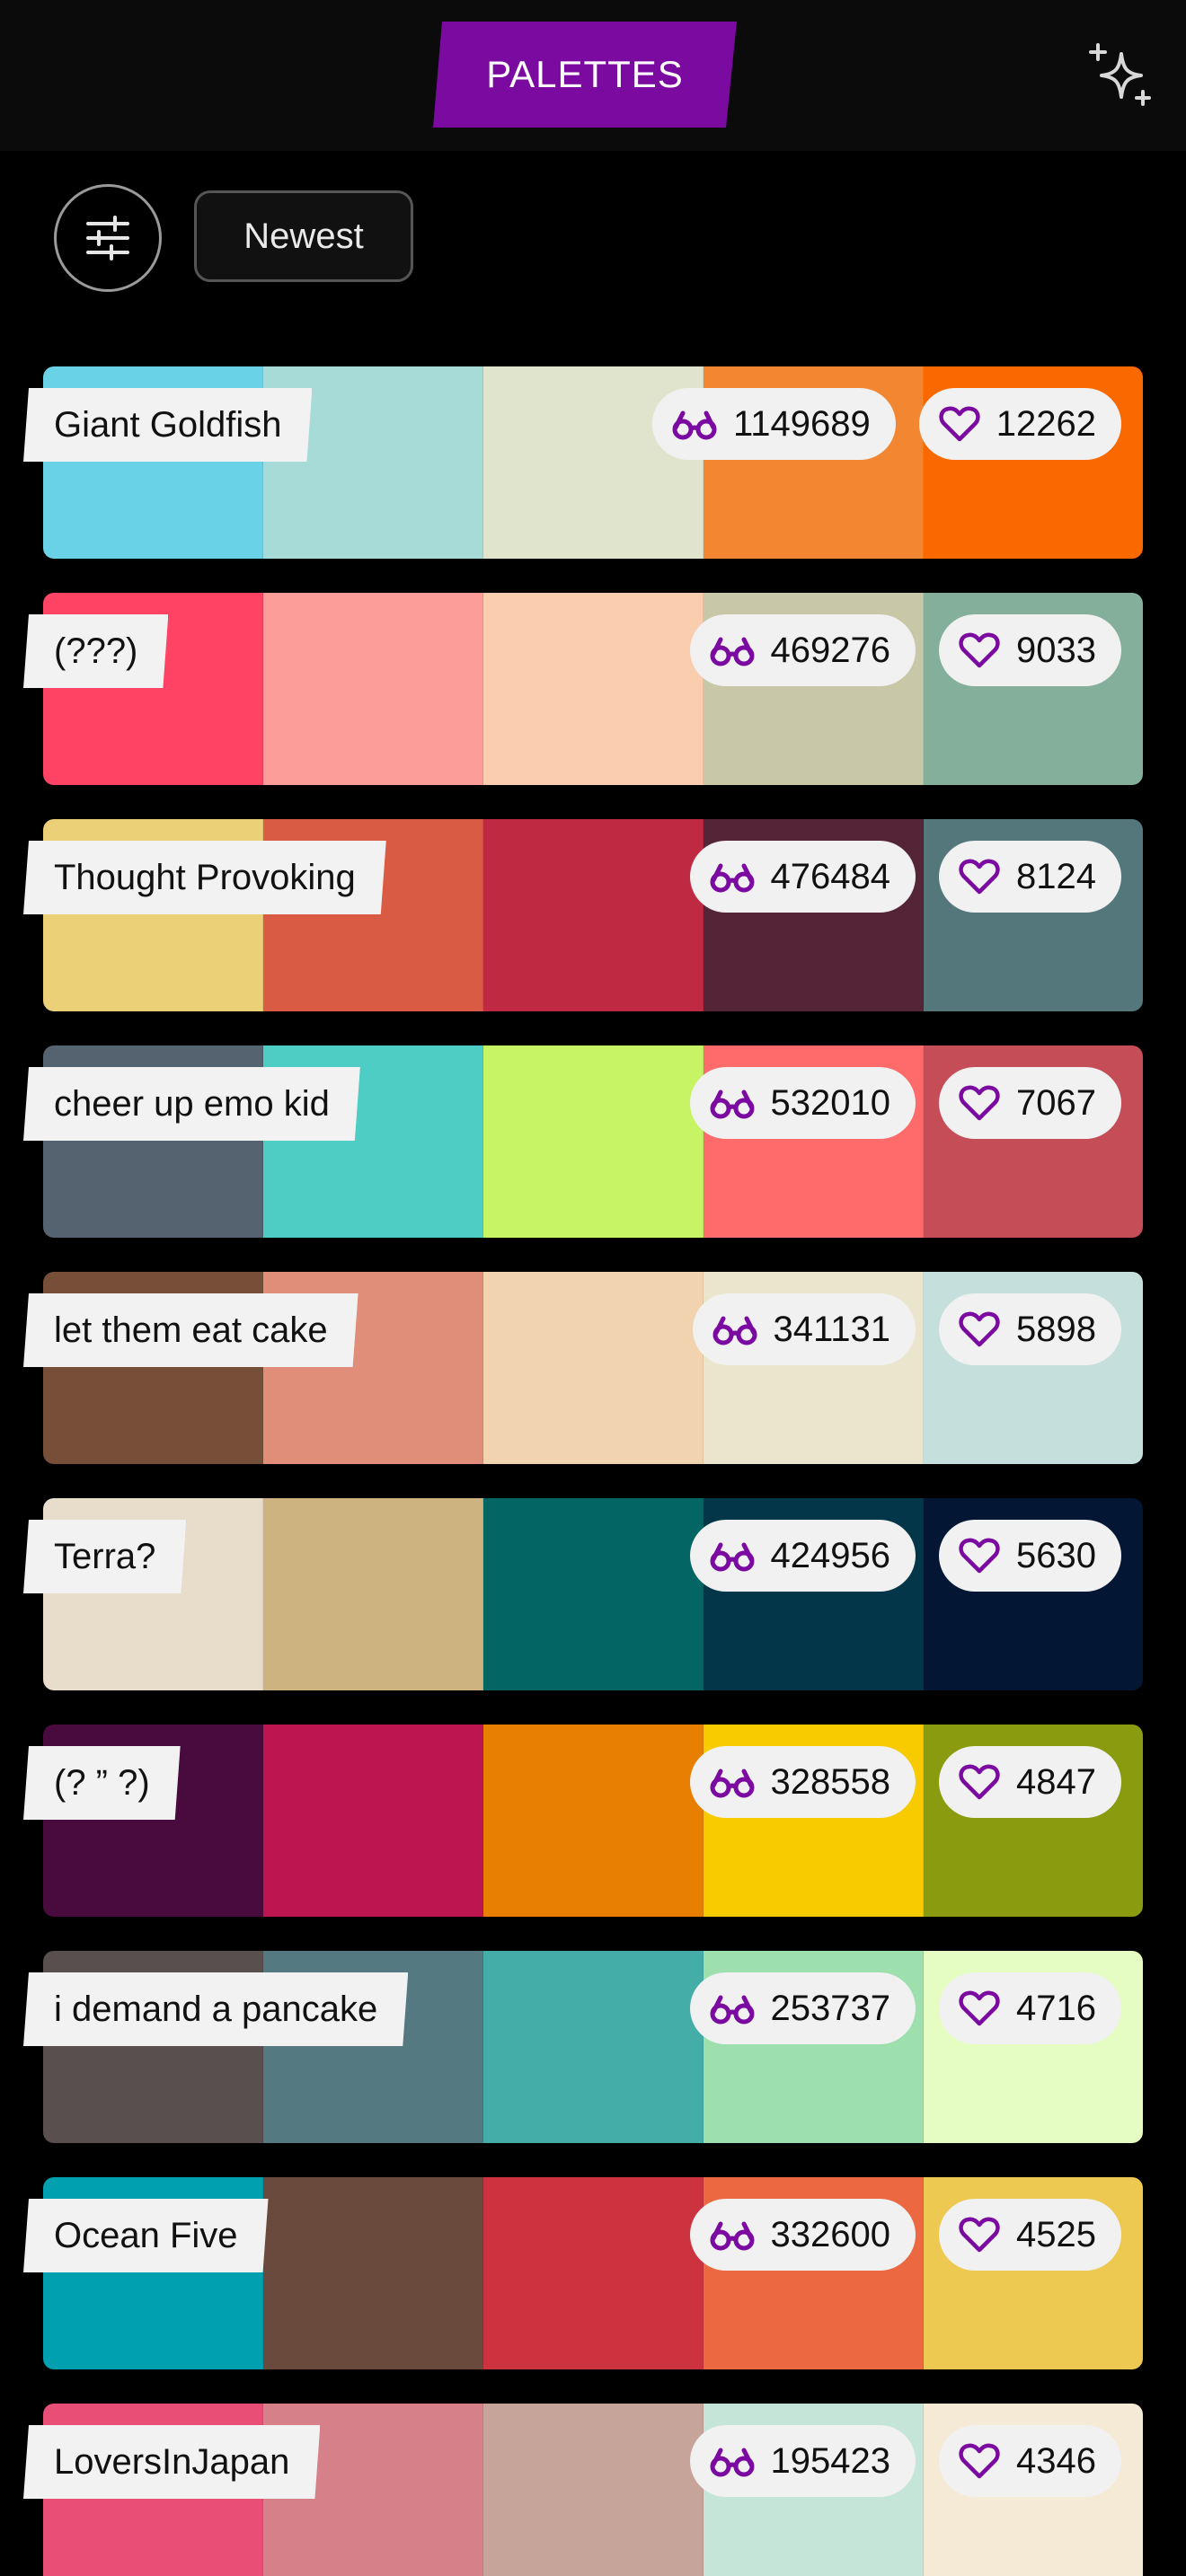 The width and height of the screenshot is (1186, 2576). Describe the element at coordinates (1119, 75) in the screenshot. I see `sparkle-icon` at that location.